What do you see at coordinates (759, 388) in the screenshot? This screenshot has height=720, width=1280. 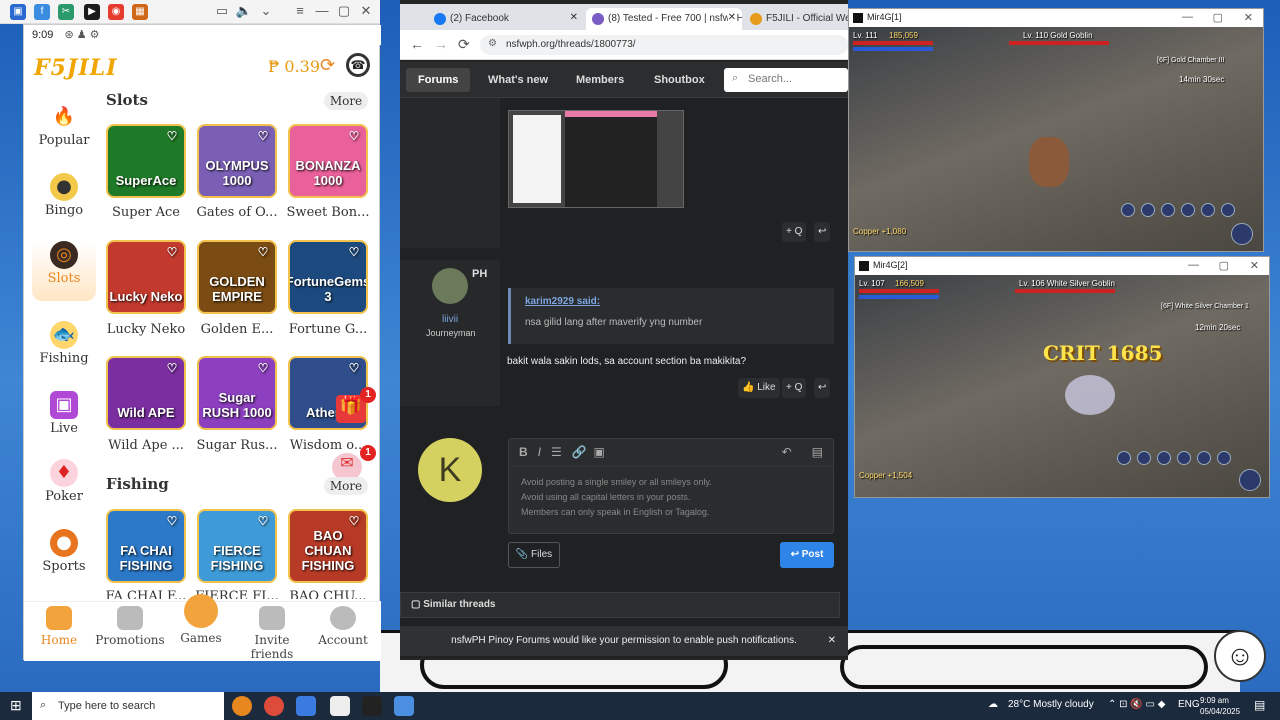 I see `like-button: 👍 Like` at bounding box center [759, 388].